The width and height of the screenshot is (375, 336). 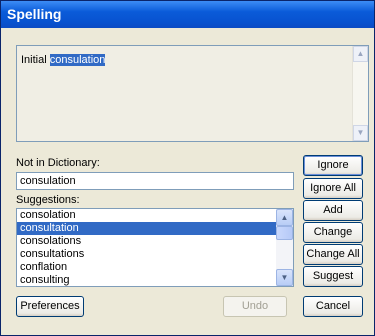 What do you see at coordinates (333, 306) in the screenshot?
I see `cancel-button: Cancel` at bounding box center [333, 306].